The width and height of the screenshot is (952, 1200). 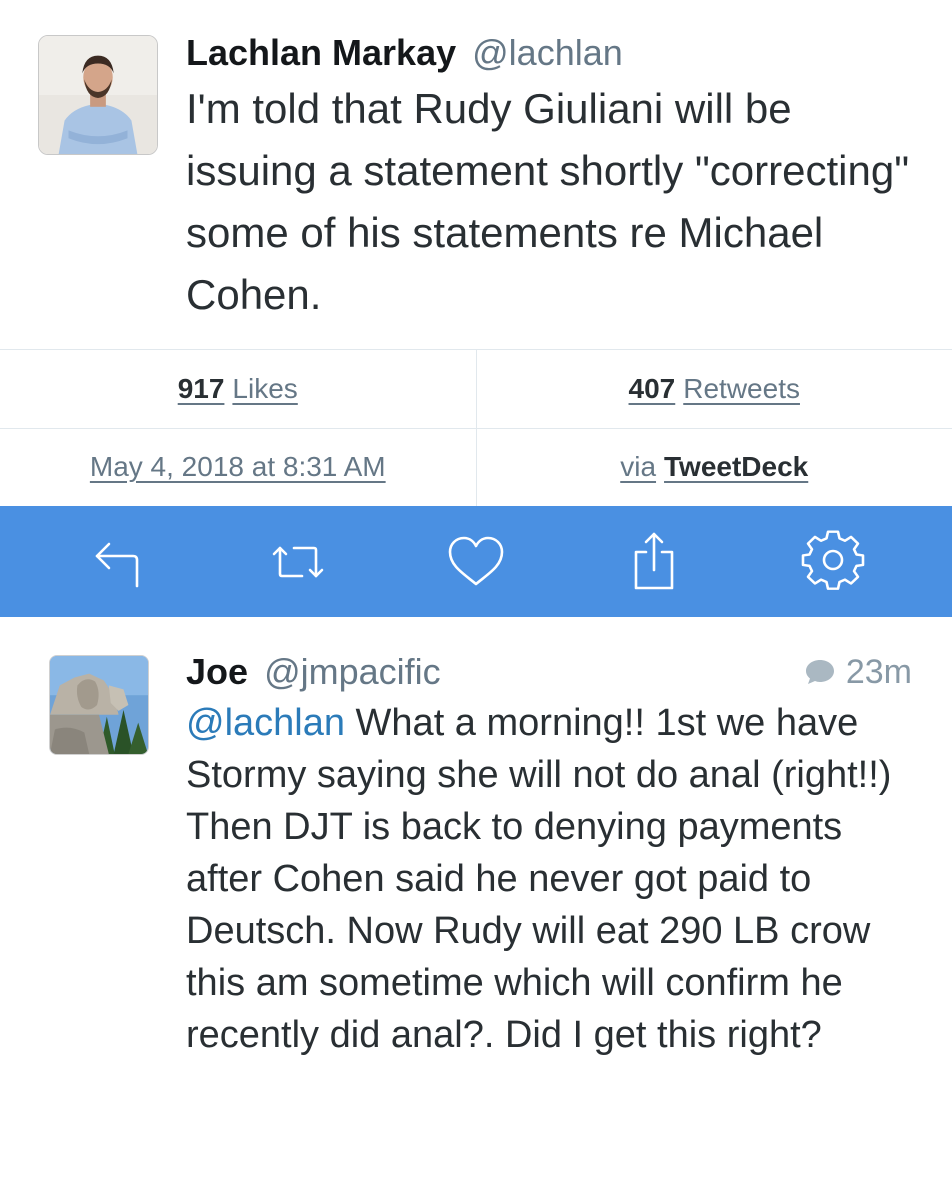 What do you see at coordinates (98, 95) in the screenshot?
I see `avatar` at bounding box center [98, 95].